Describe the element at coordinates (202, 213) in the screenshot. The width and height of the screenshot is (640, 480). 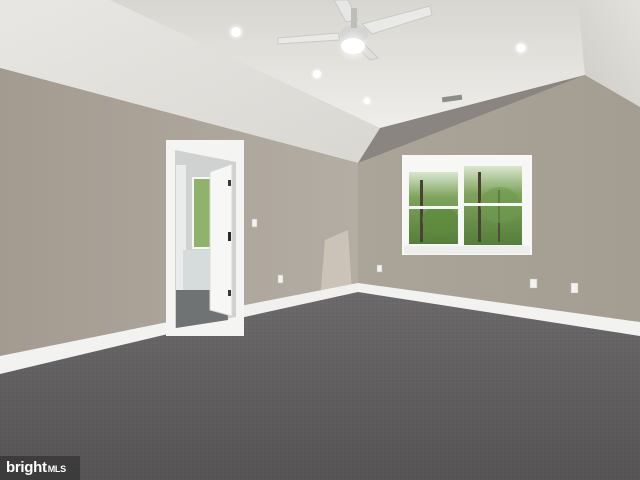
I see `bathroom-window` at that location.